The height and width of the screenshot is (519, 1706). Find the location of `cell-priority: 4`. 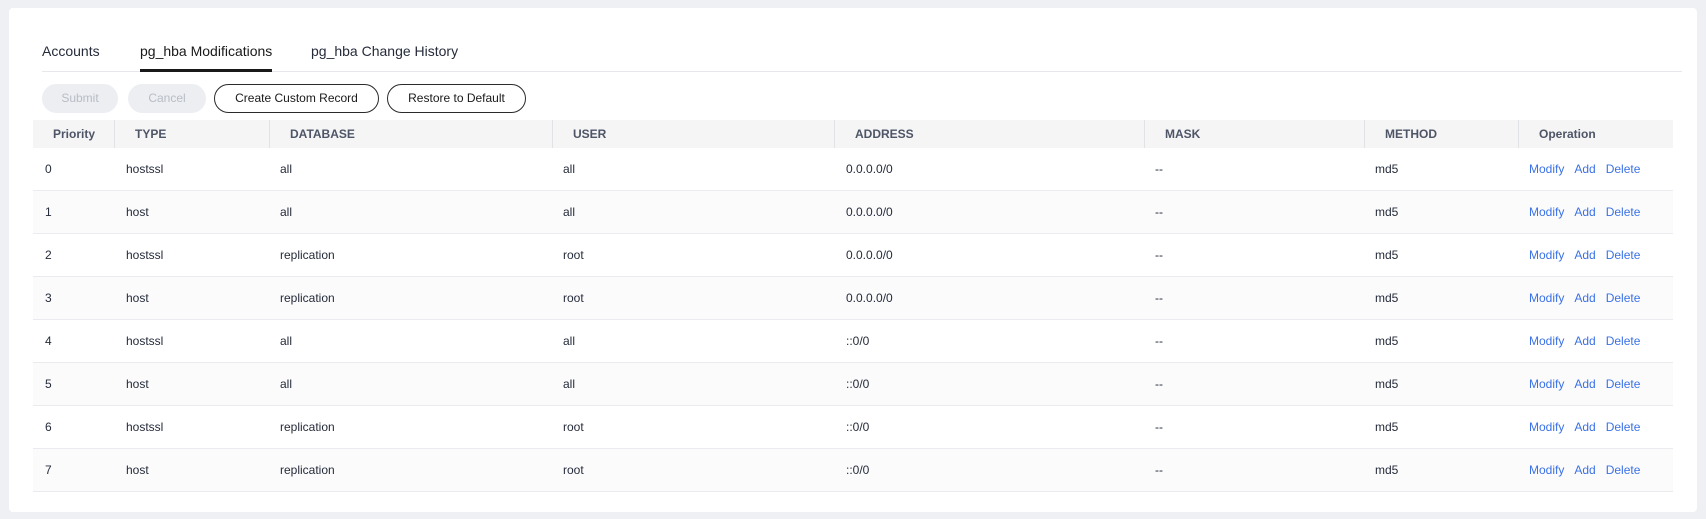

cell-priority: 4 is located at coordinates (48, 341).